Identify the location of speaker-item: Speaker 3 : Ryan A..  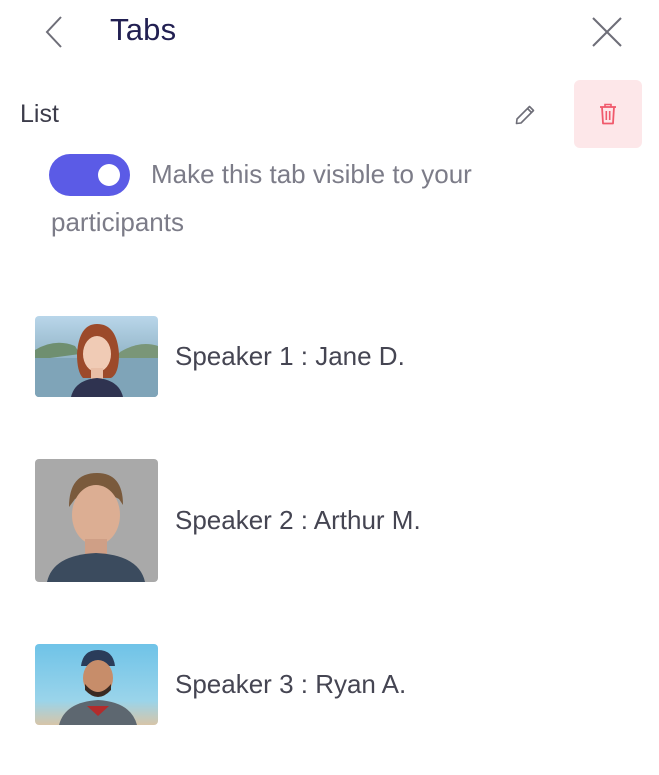
(220, 684).